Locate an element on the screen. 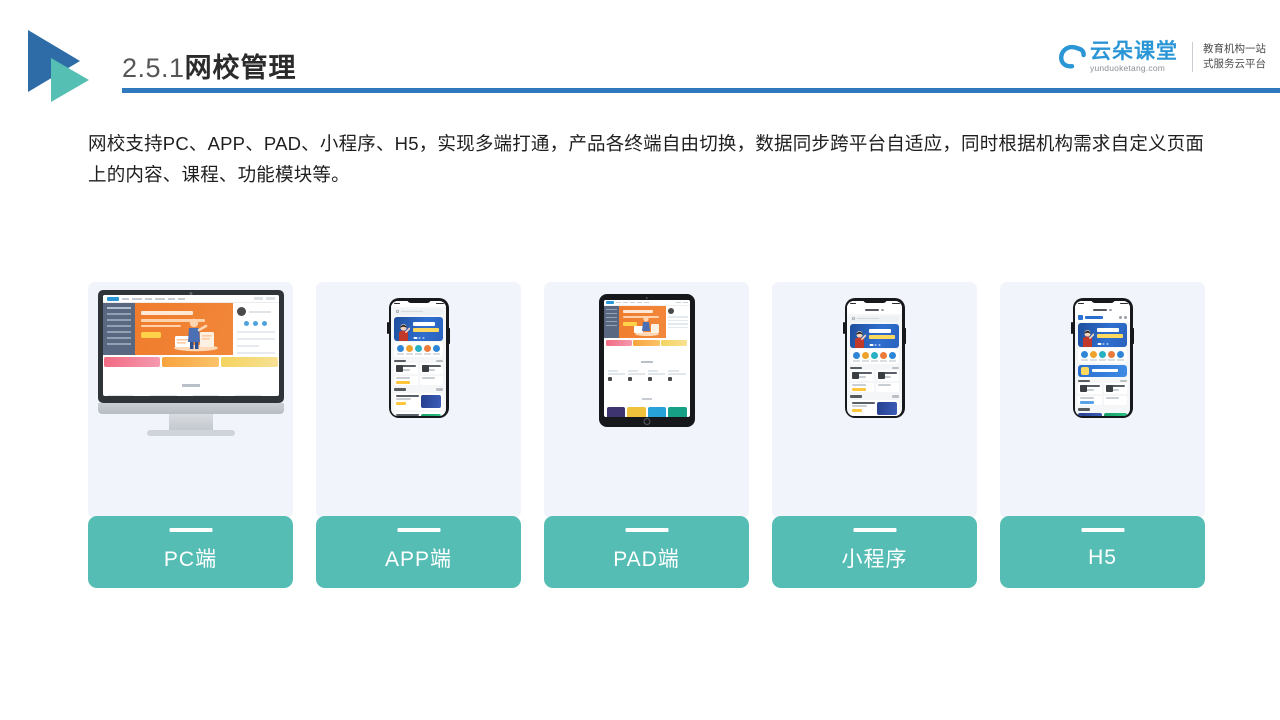  platform-card-miniprogram: 小程序 is located at coordinates (874, 435).